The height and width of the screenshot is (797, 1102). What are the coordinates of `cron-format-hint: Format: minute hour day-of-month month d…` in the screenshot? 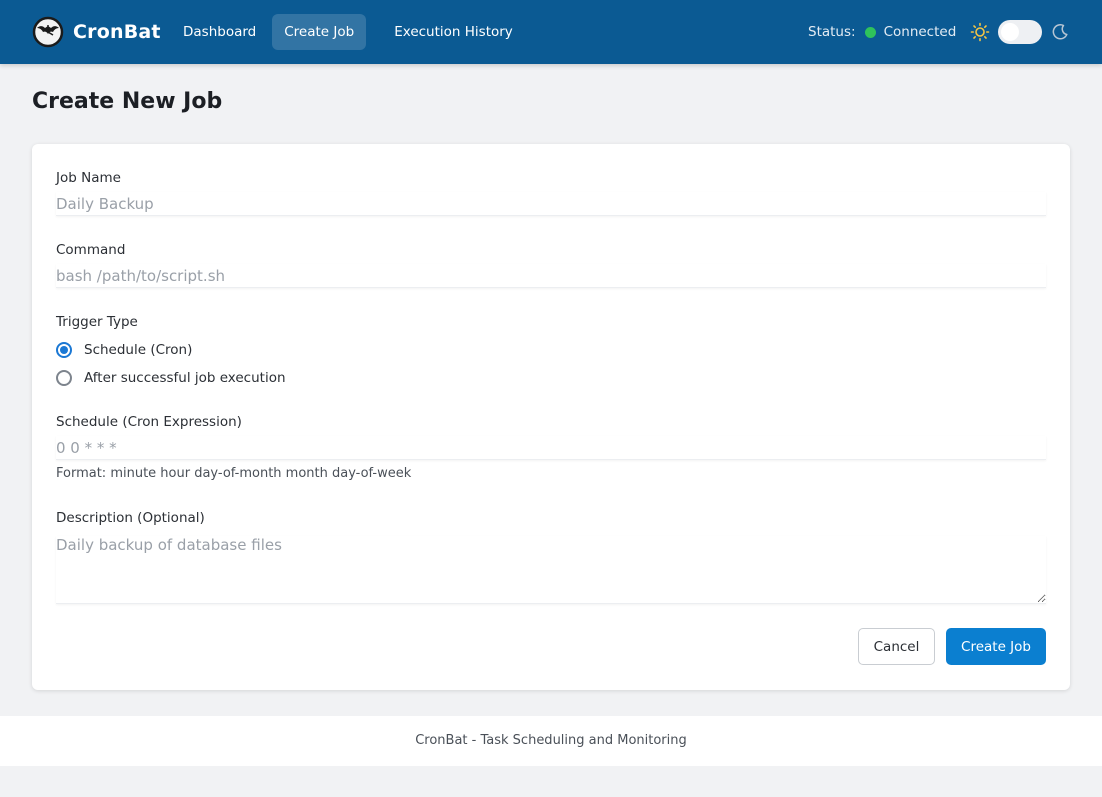 It's located at (234, 473).